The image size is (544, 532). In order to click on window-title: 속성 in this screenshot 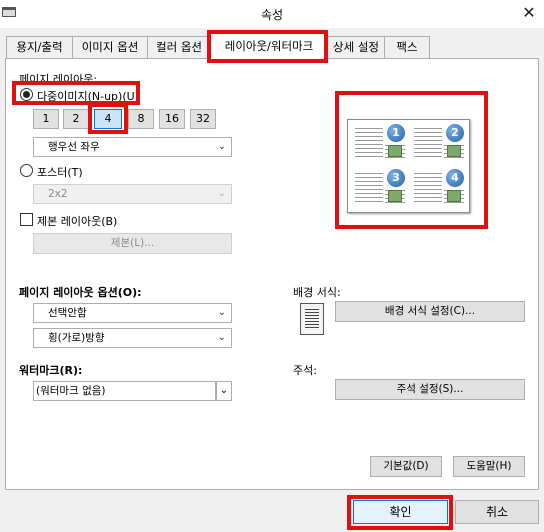, I will do `click(272, 15)`.